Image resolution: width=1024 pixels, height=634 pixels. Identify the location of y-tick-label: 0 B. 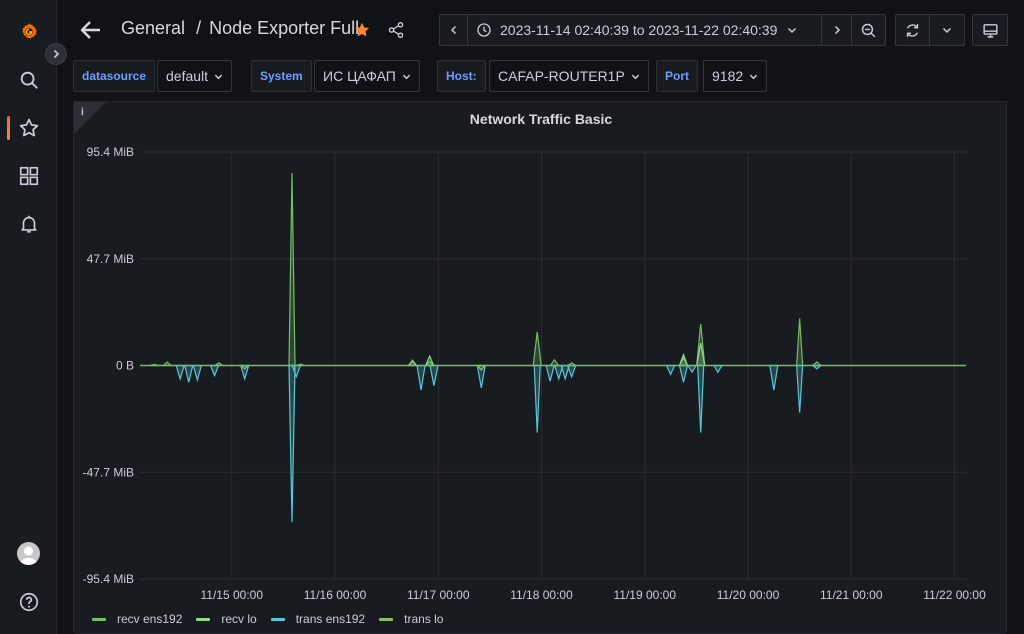
(125, 366).